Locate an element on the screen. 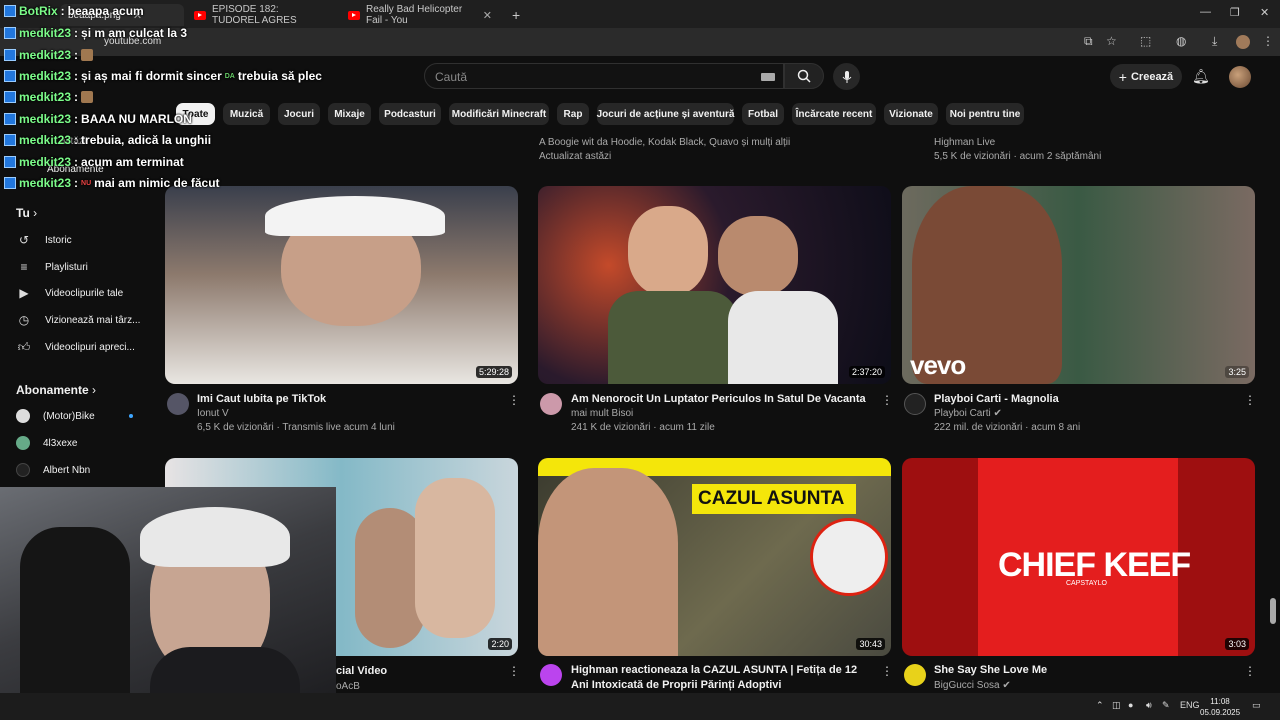  video-title: Playboi Carti - Magnolia is located at coordinates (1084, 399).